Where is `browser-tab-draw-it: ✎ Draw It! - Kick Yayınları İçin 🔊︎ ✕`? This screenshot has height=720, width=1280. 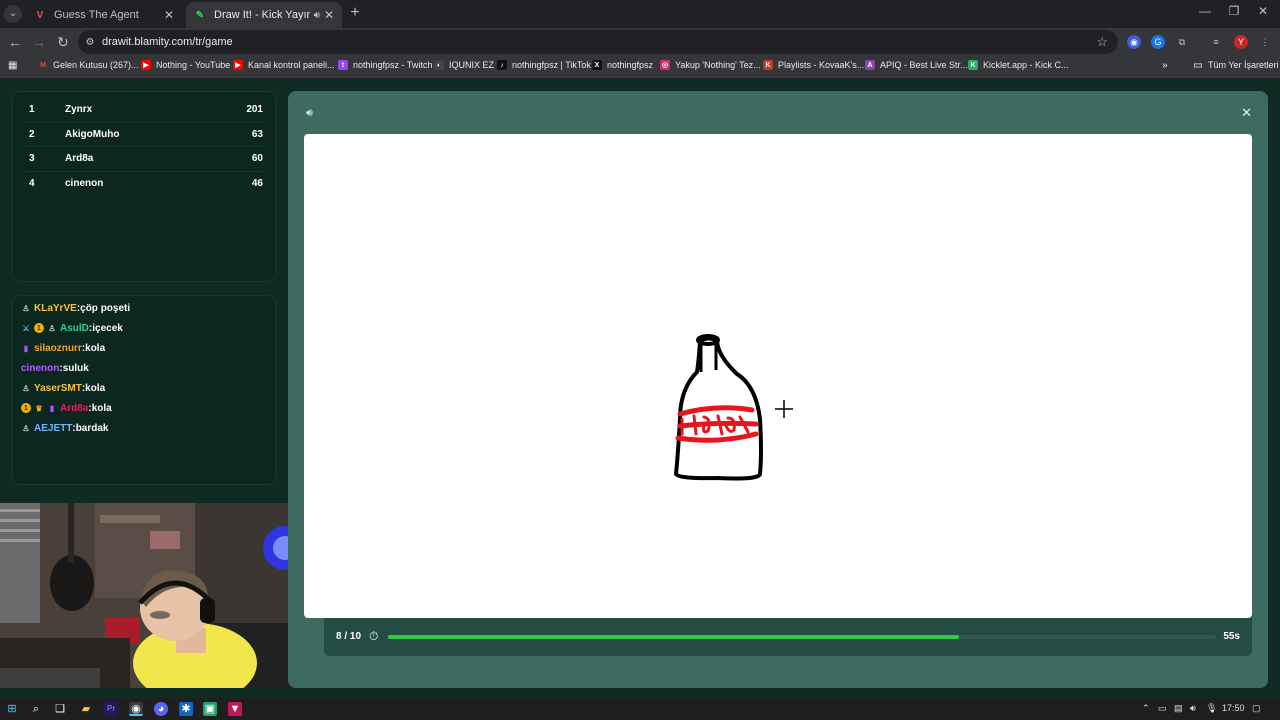 browser-tab-draw-it: ✎ Draw It! - Kick Yayınları İçin 🔊︎ ✕ is located at coordinates (264, 15).